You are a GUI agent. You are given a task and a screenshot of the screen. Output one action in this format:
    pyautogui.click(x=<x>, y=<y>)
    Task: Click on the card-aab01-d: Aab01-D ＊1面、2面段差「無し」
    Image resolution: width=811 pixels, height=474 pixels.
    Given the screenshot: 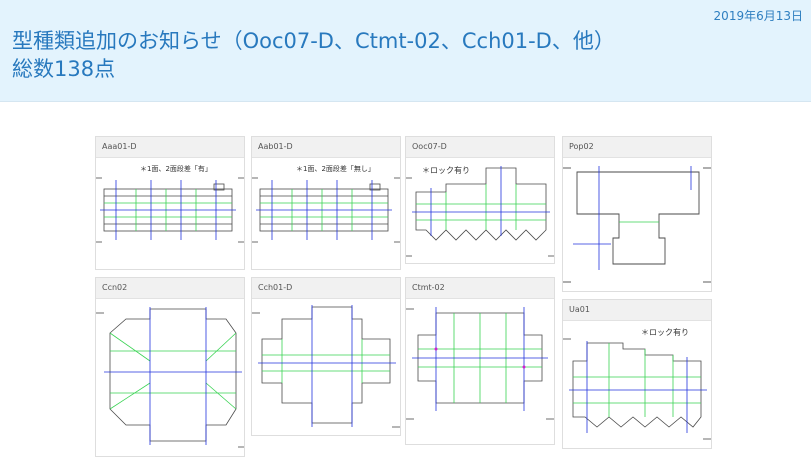 What is the action you would take?
    pyautogui.click(x=326, y=203)
    